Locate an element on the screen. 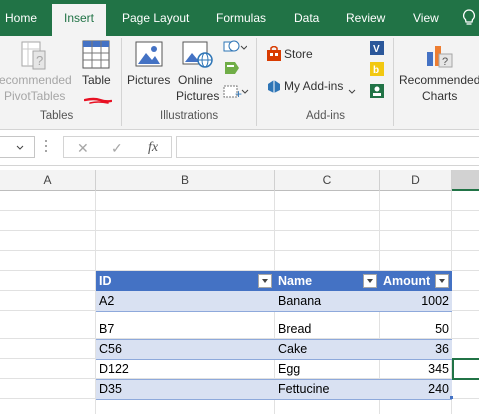  table-header-id: ID is located at coordinates (185, 281).